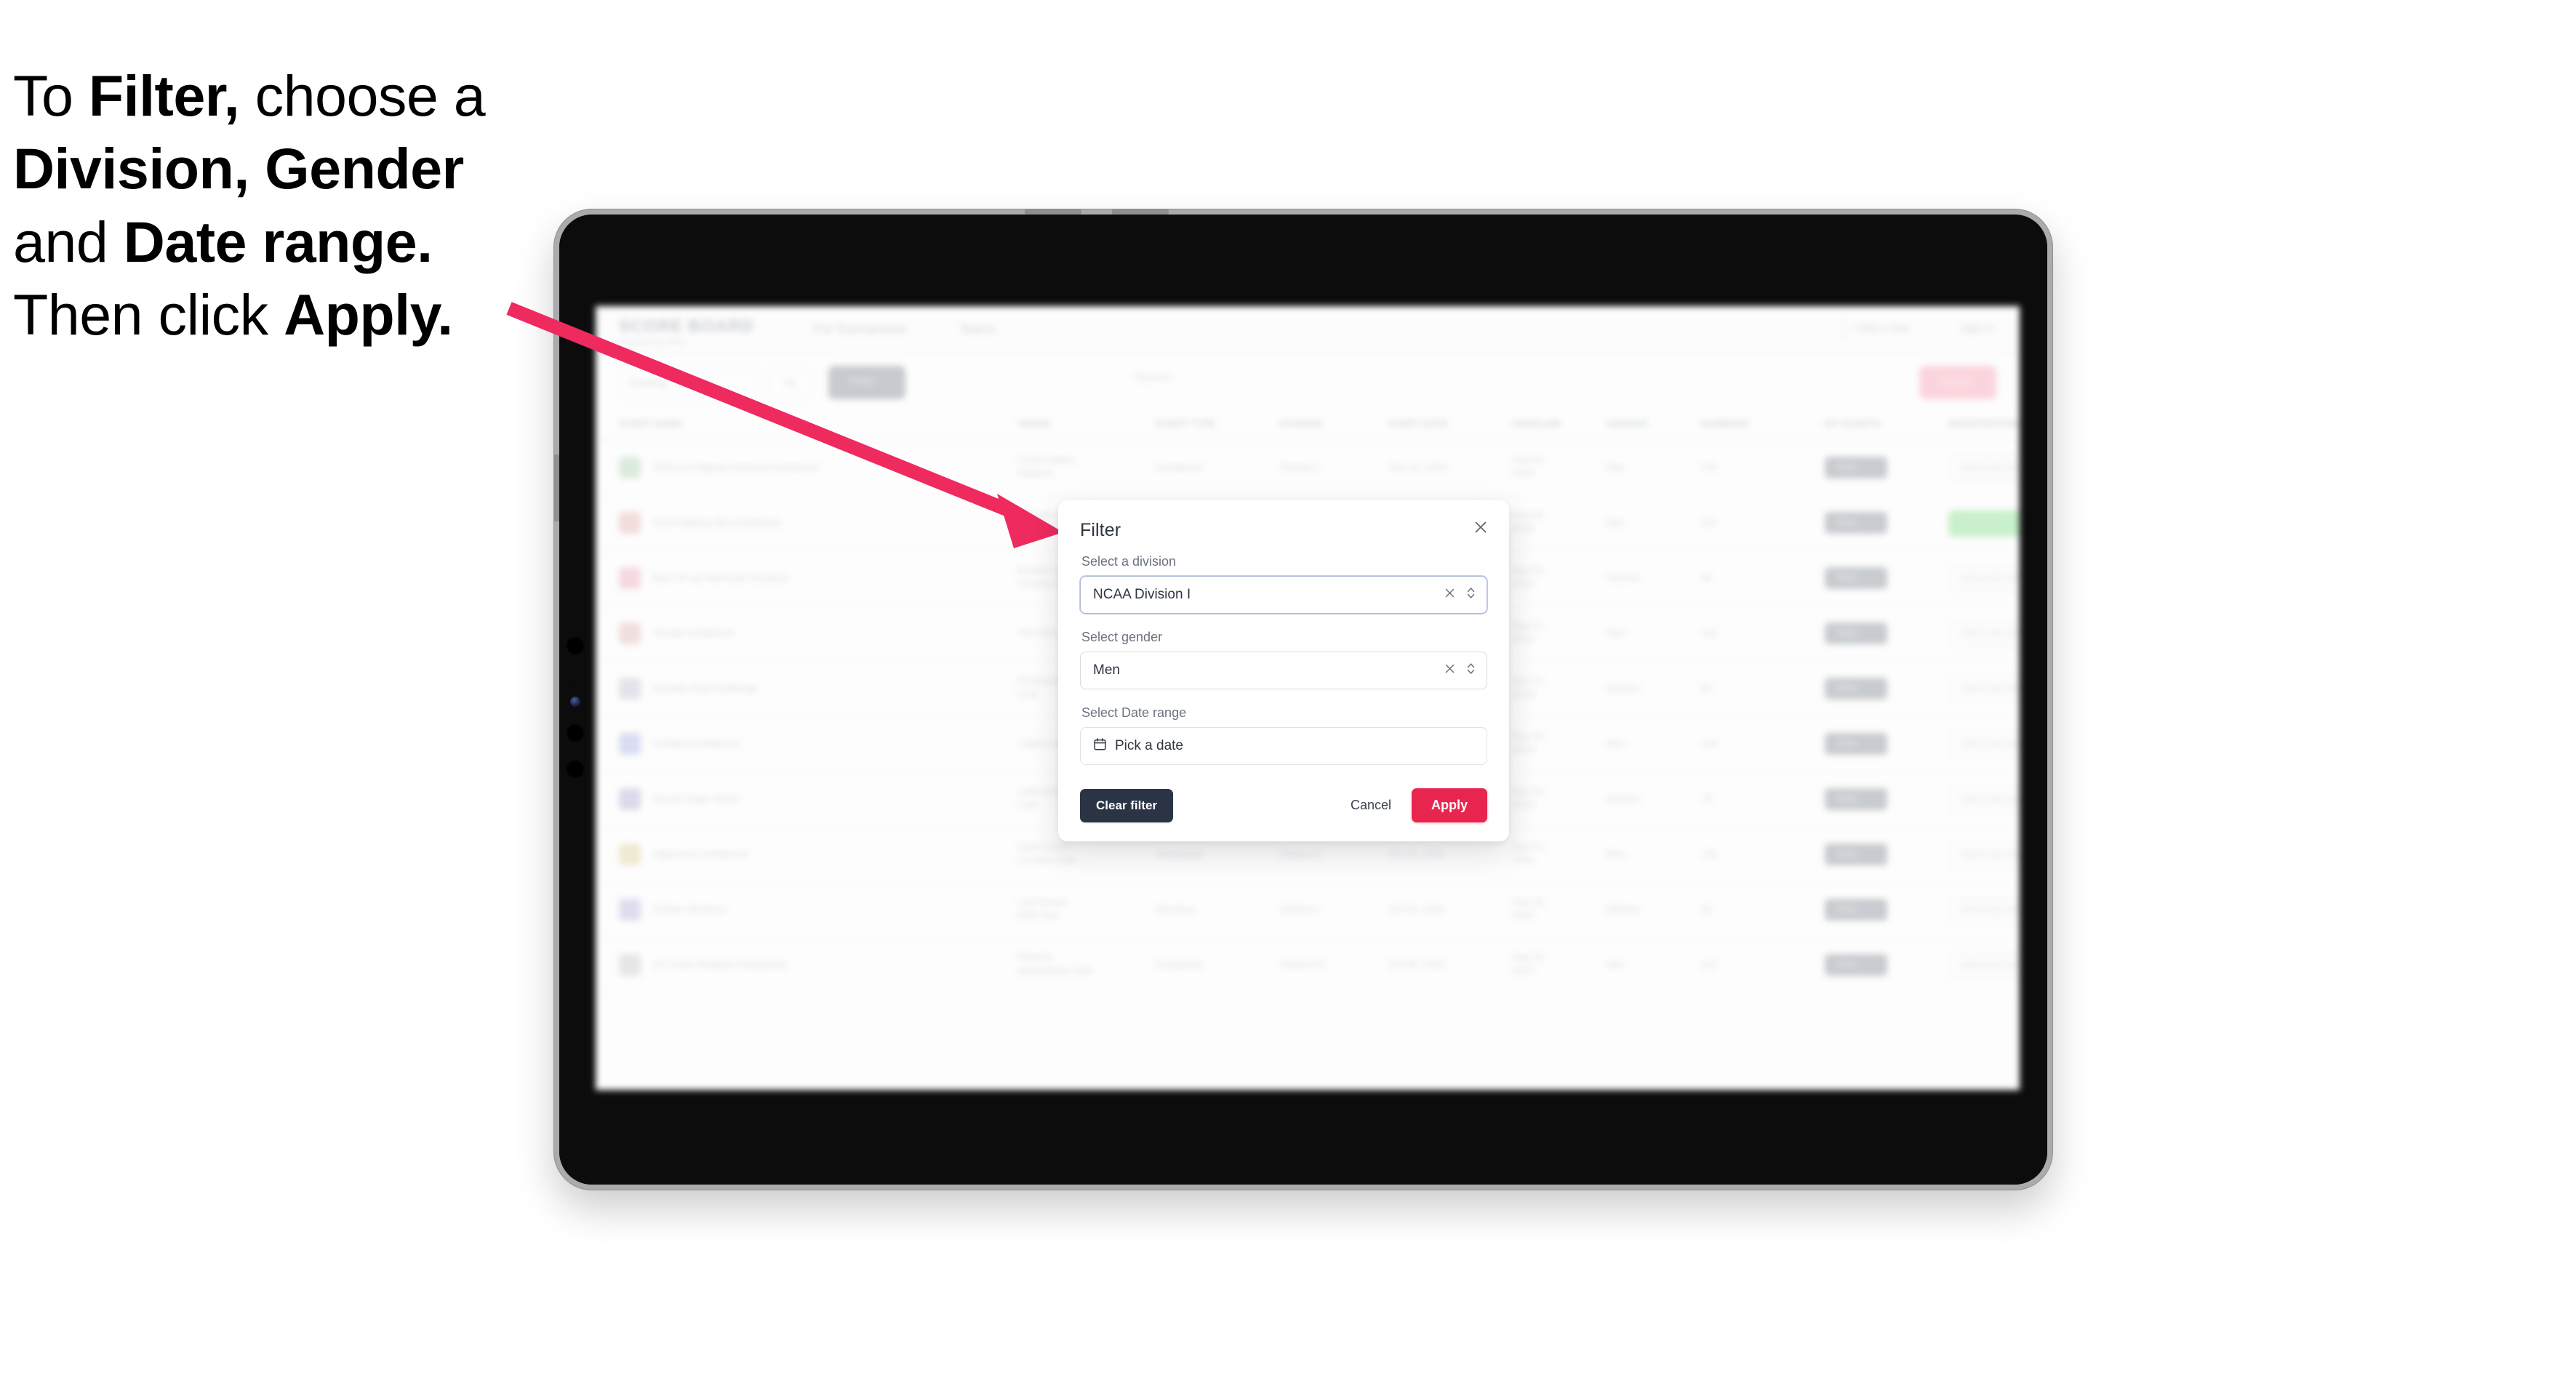 This screenshot has width=2576, height=1386. I want to click on table-cell: Sep 11, 2024, so click(1528, 633).